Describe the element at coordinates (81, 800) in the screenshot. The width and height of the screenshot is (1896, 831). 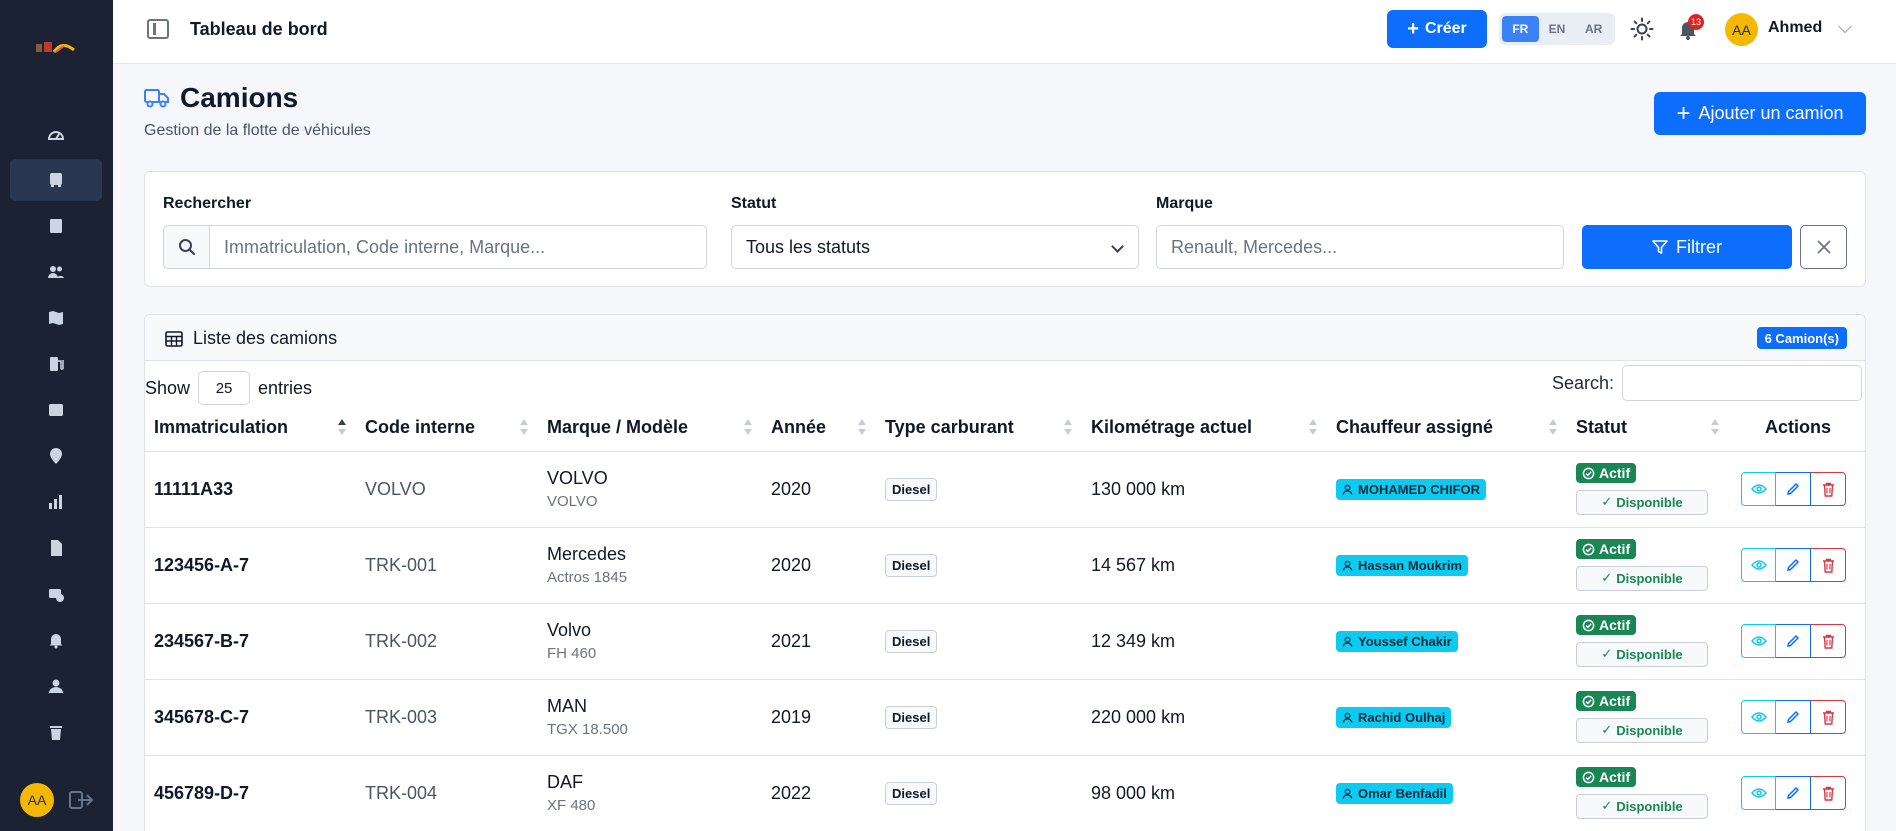
I see `logout-icon` at that location.